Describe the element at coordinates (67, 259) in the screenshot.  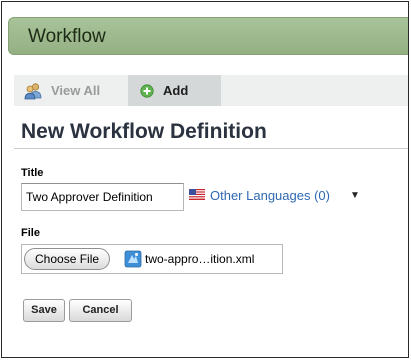
I see `choose-file-button: Choose File` at that location.